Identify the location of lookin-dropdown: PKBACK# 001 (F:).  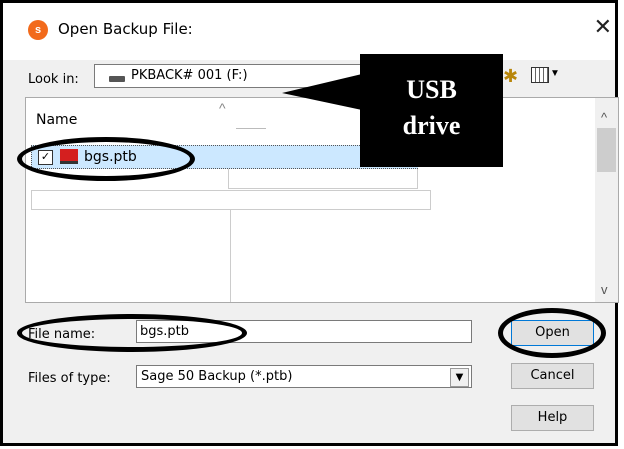
(229, 76).